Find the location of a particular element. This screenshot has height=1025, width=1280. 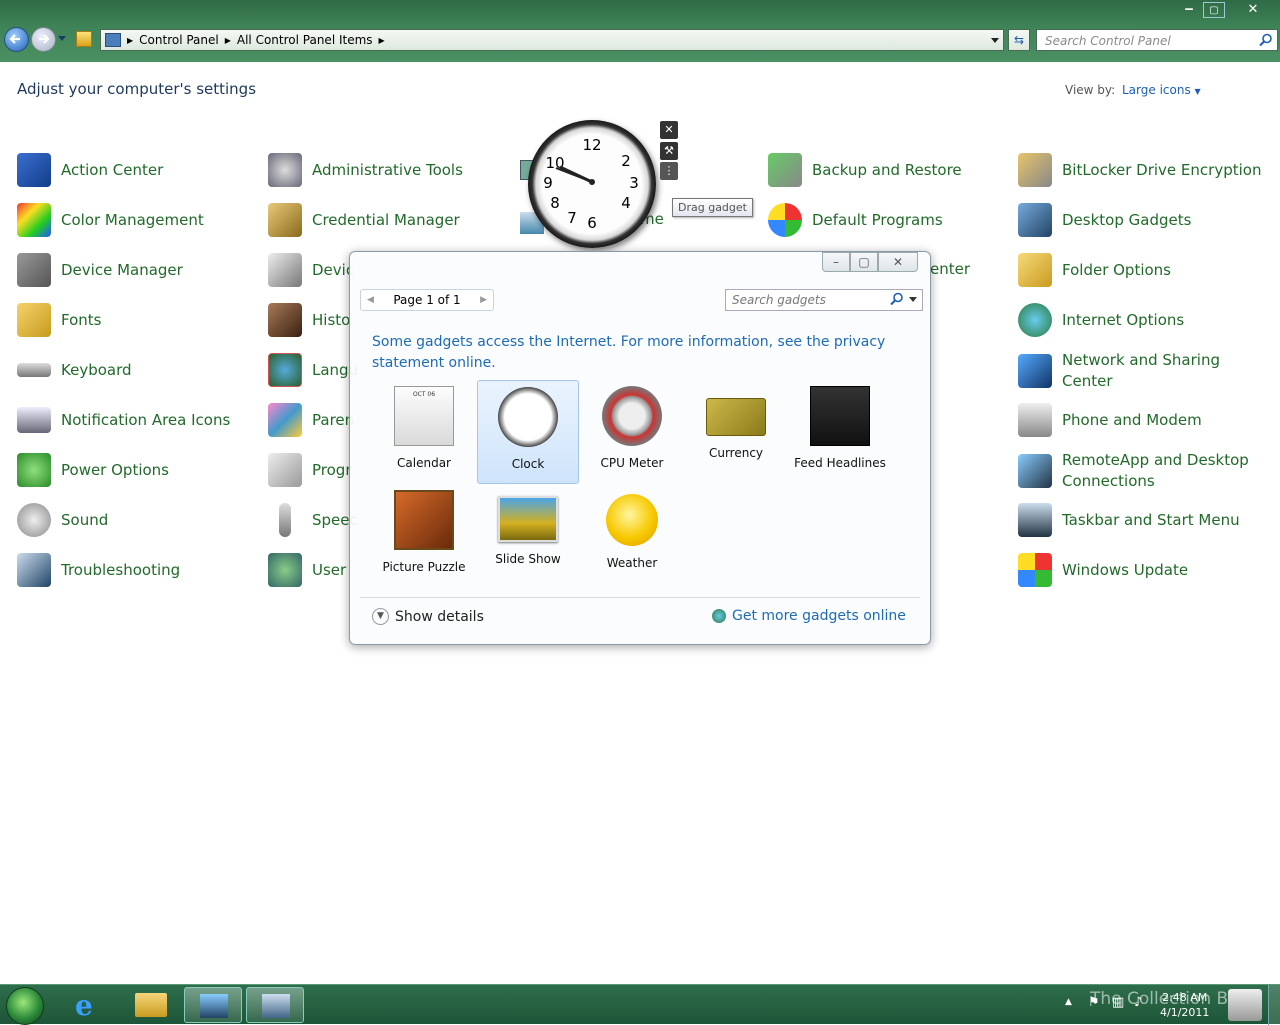

recent-pages-dropdown-icon is located at coordinates (62, 39).